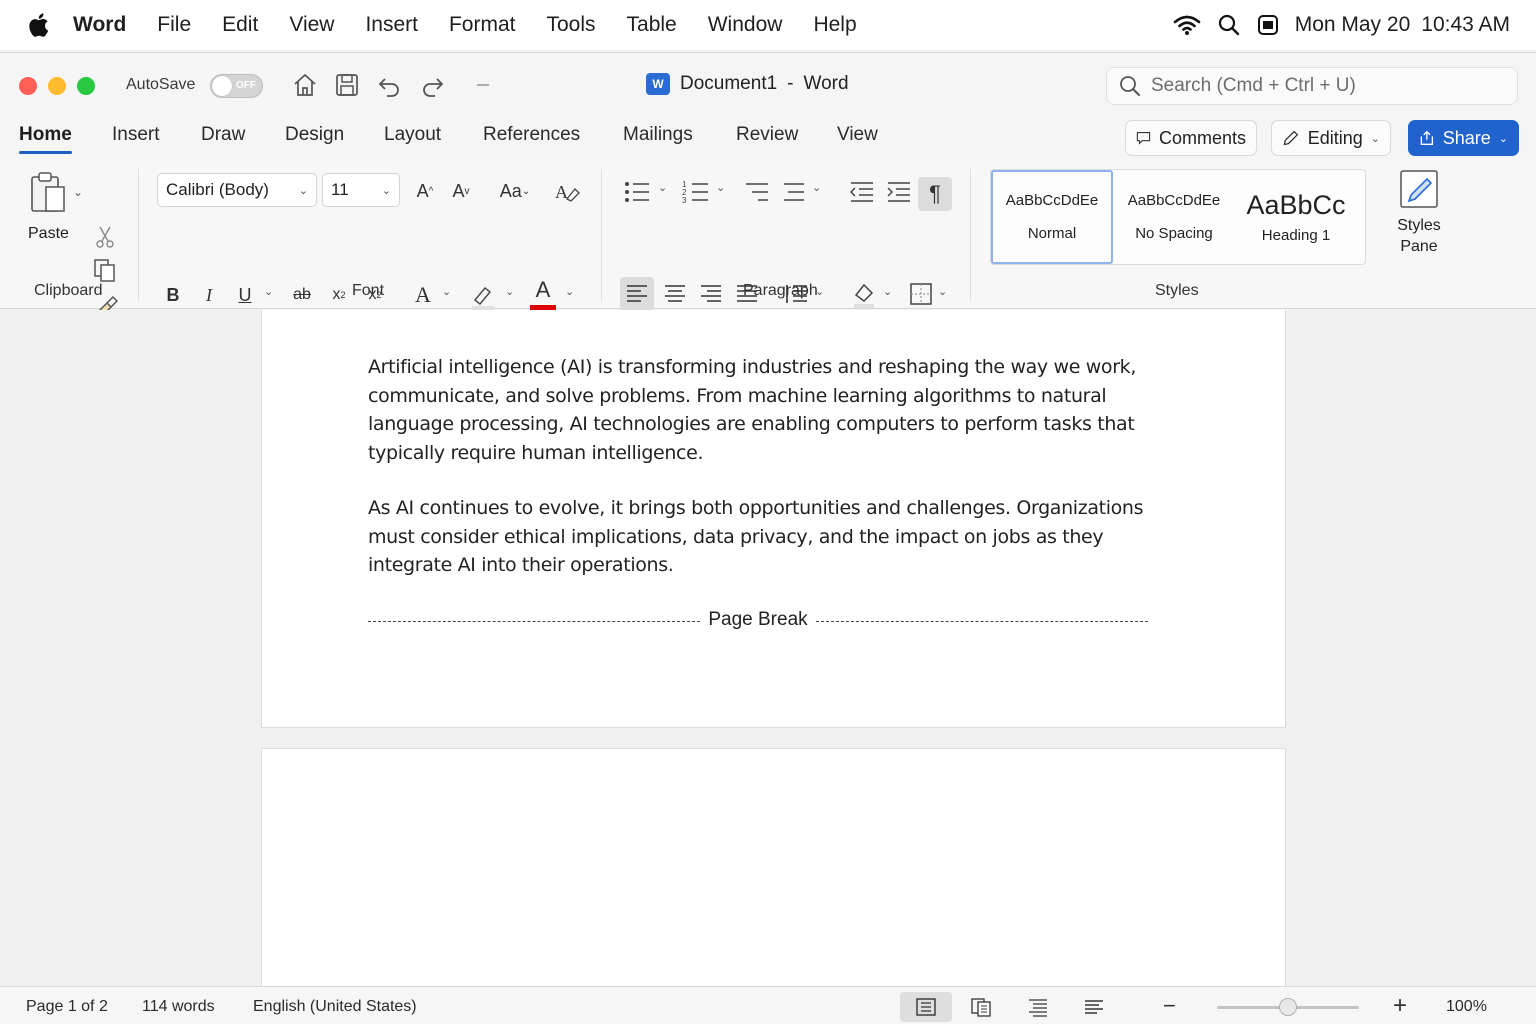  Describe the element at coordinates (483, 296) in the screenshot. I see `highlight-icon` at that location.